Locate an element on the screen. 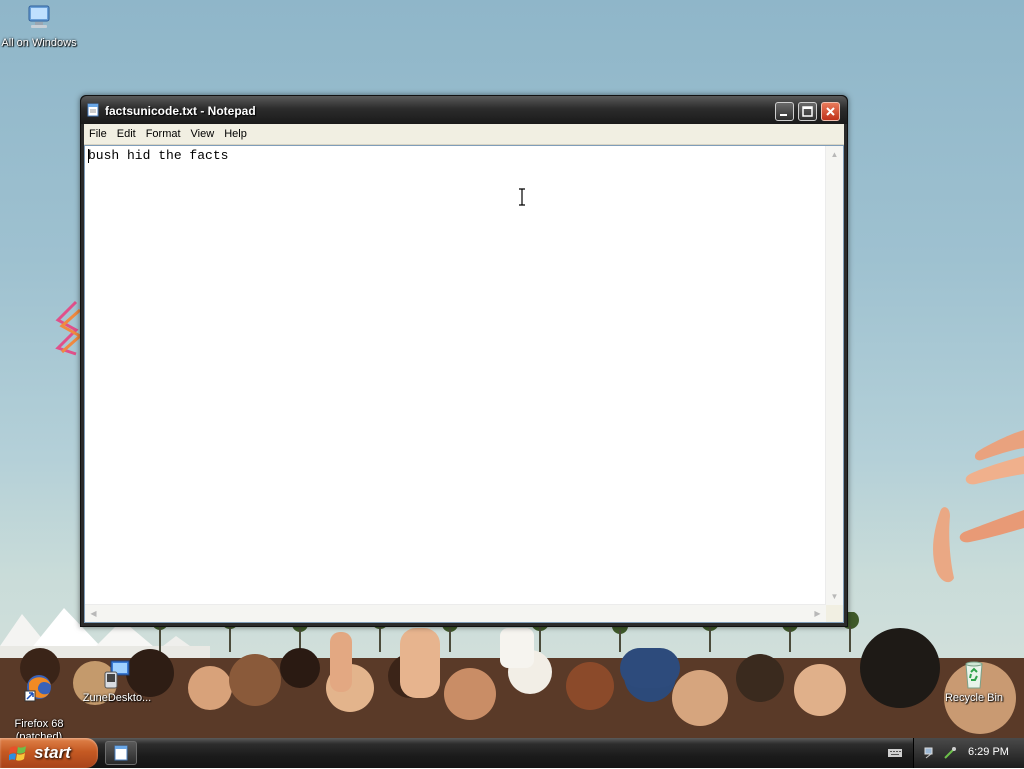 Image resolution: width=1024 pixels, height=769 pixels. vertical-scrollbar: ▲ ▼ is located at coordinates (834, 375).